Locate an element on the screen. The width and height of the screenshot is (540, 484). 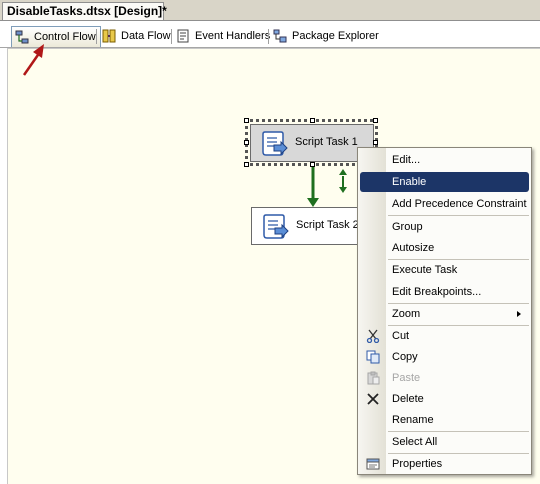
menu-item-label: Rename is located at coordinates (413, 420).